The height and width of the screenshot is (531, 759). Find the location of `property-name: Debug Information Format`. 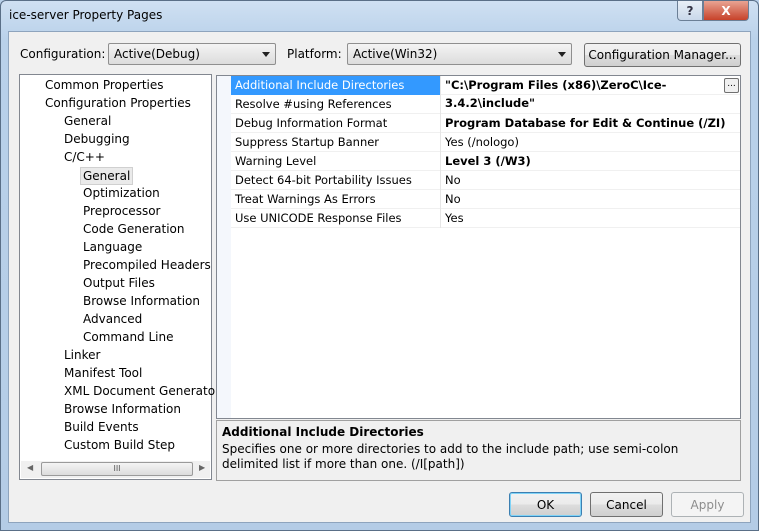

property-name: Debug Information Format is located at coordinates (336, 123).